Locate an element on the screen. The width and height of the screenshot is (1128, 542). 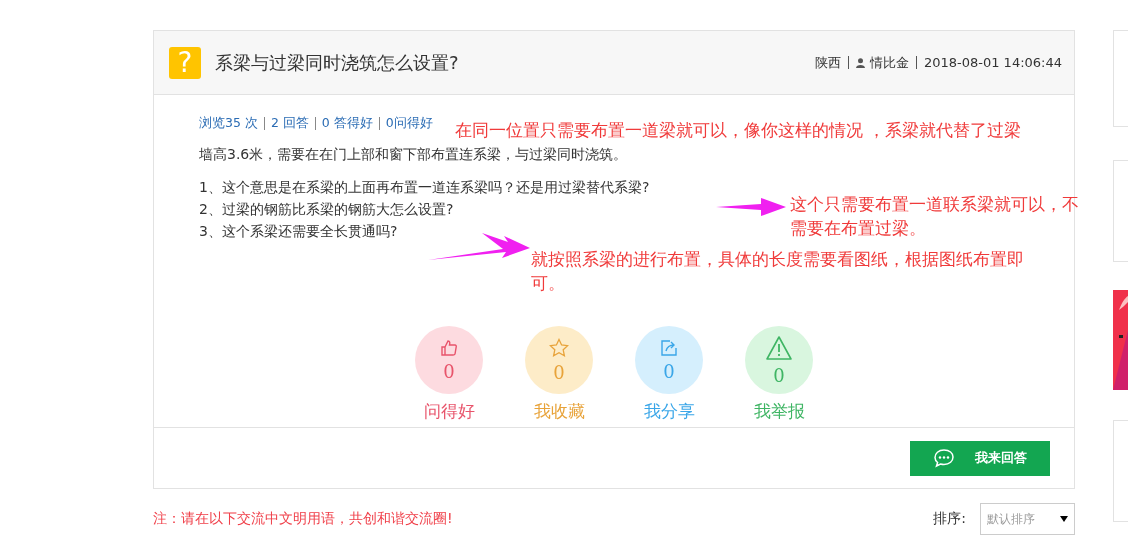
question-icon: ? is located at coordinates (185, 62).